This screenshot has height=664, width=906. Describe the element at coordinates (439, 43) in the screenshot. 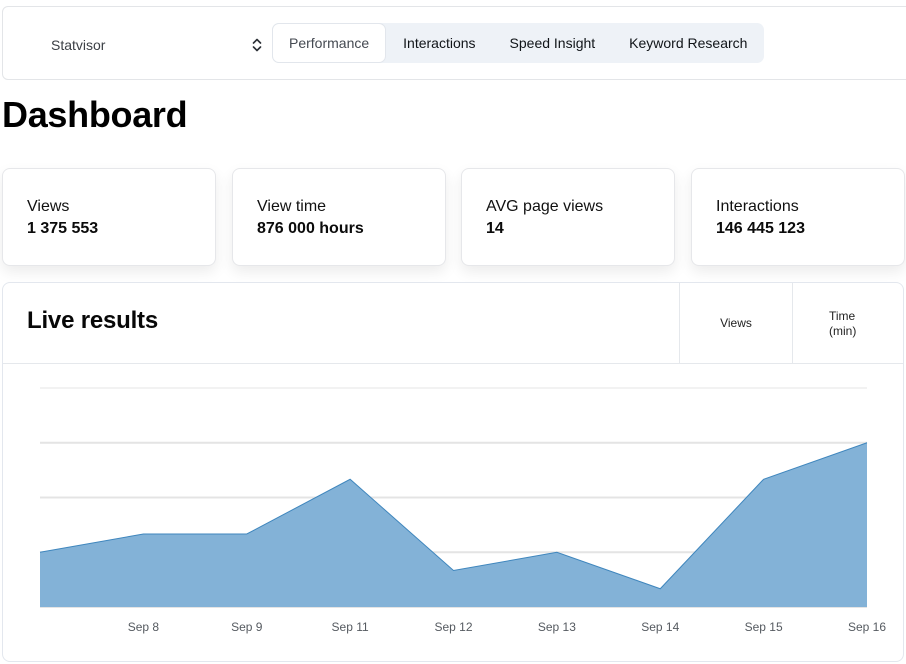

I see `tab-interactions: Interactions` at that location.